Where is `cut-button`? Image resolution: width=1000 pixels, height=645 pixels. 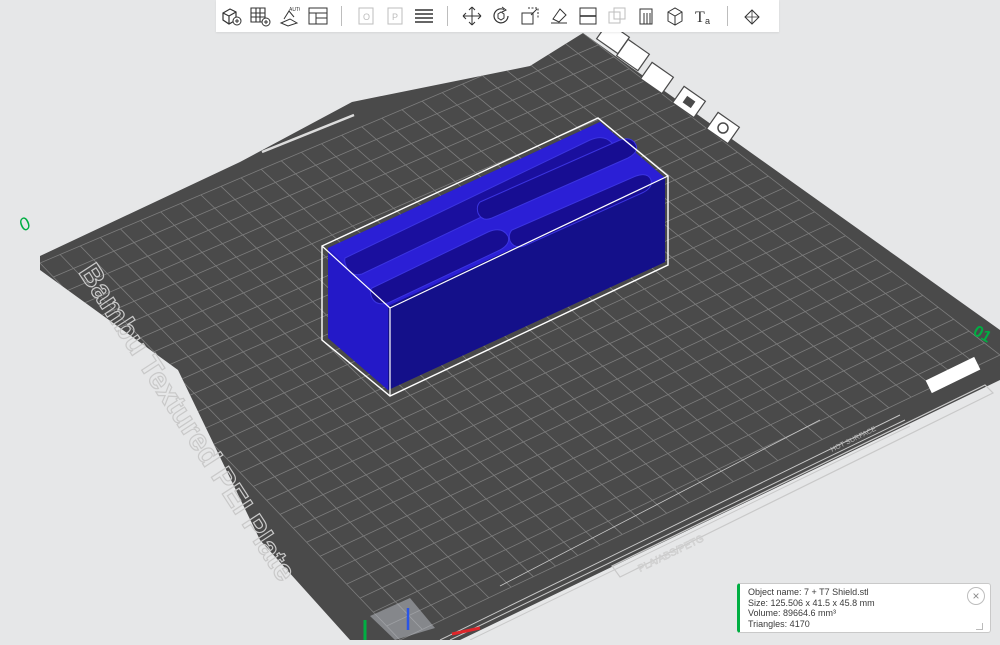
cut-button is located at coordinates (587, 16).